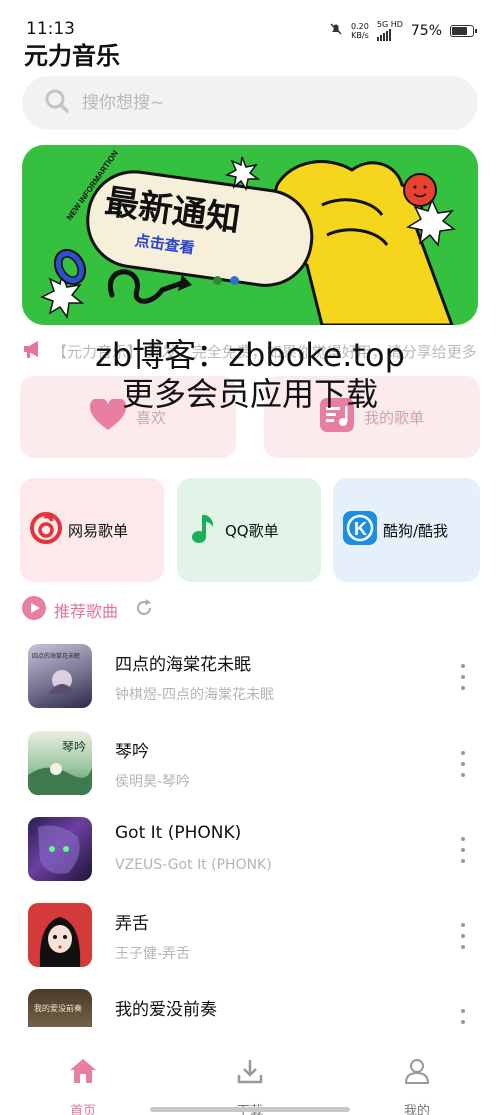 Image resolution: width=500 pixels, height=1115 pixels. What do you see at coordinates (417, 1073) in the screenshot?
I see `user-icon` at bounding box center [417, 1073].